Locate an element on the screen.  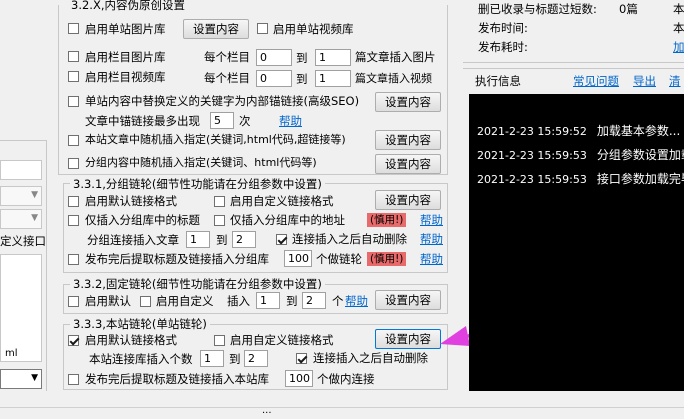
stat-cut-2: 本 is located at coordinates (678, 28).